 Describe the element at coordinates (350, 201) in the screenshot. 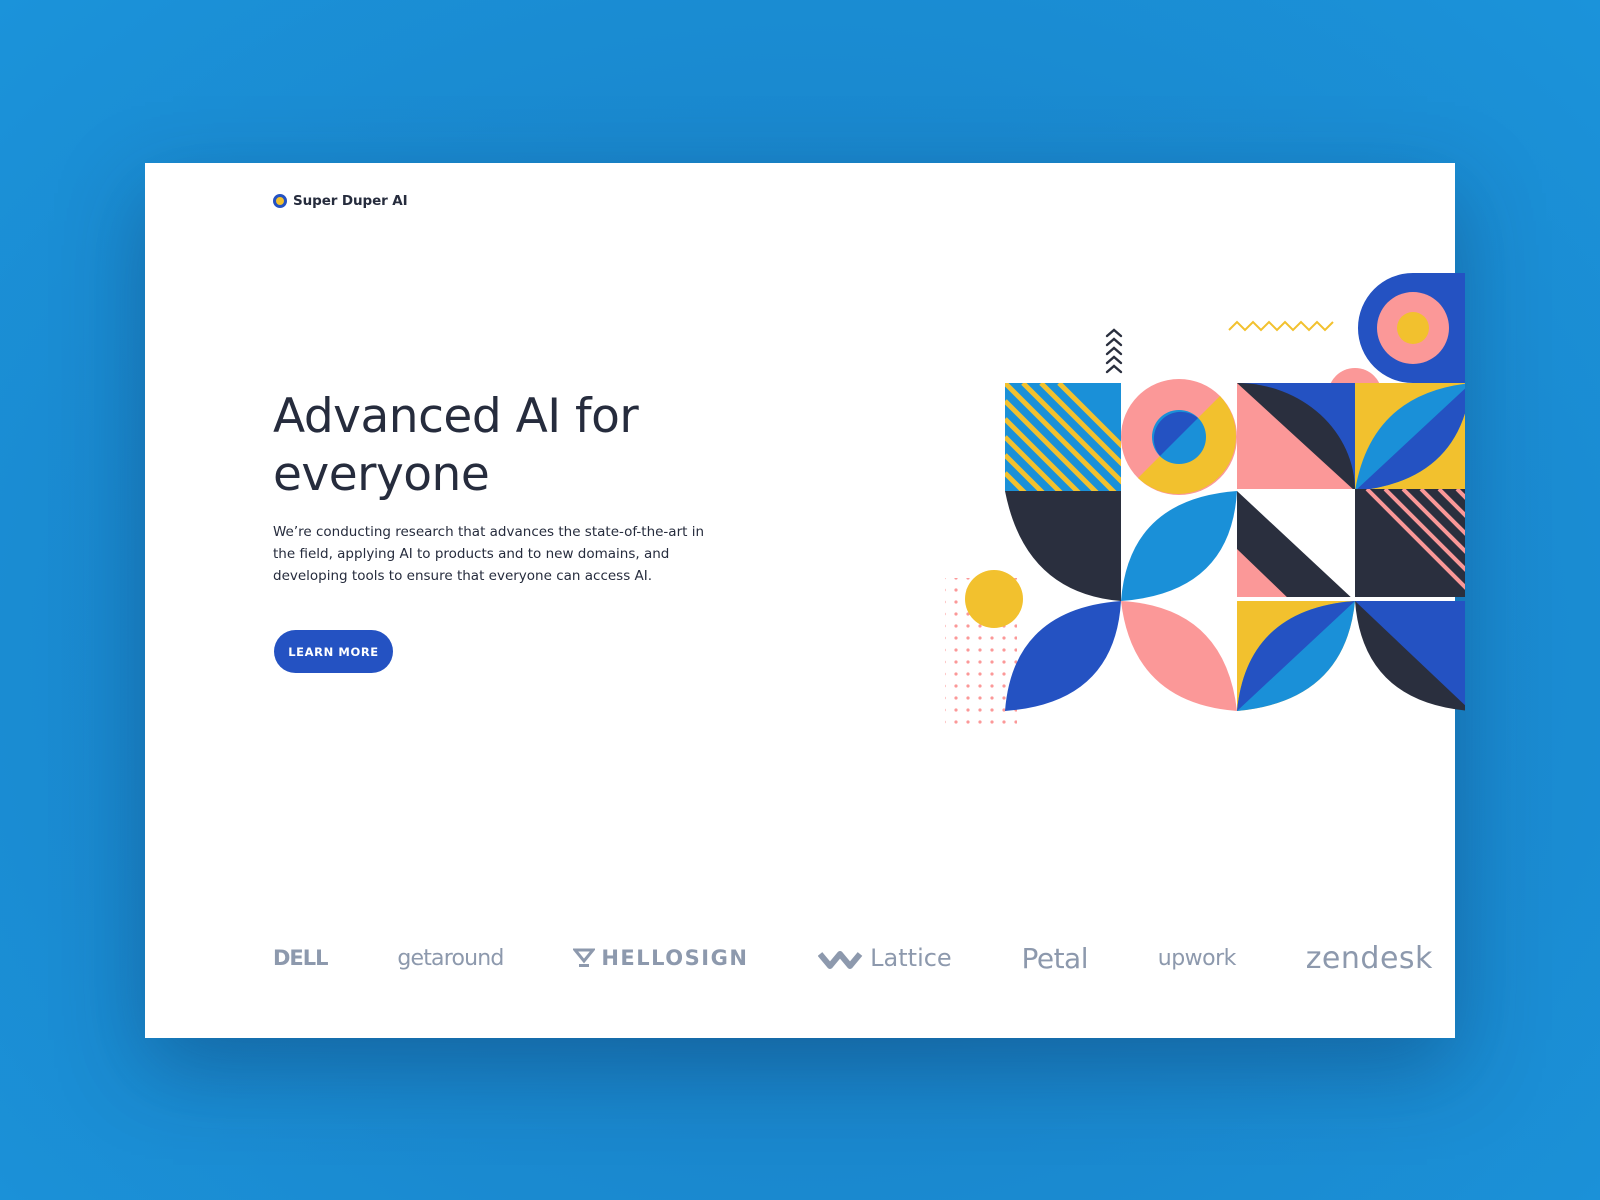

I see `brand-name: Super Duper AI` at that location.